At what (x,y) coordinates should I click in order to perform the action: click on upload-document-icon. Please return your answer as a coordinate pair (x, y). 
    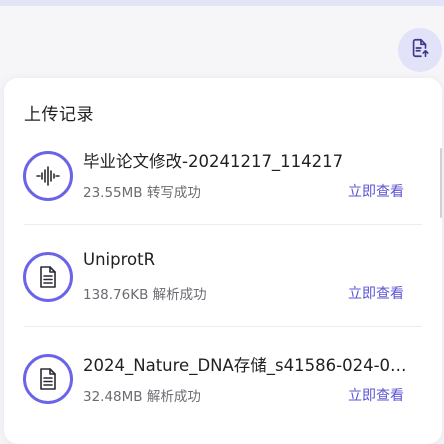
    Looking at the image, I should click on (420, 50).